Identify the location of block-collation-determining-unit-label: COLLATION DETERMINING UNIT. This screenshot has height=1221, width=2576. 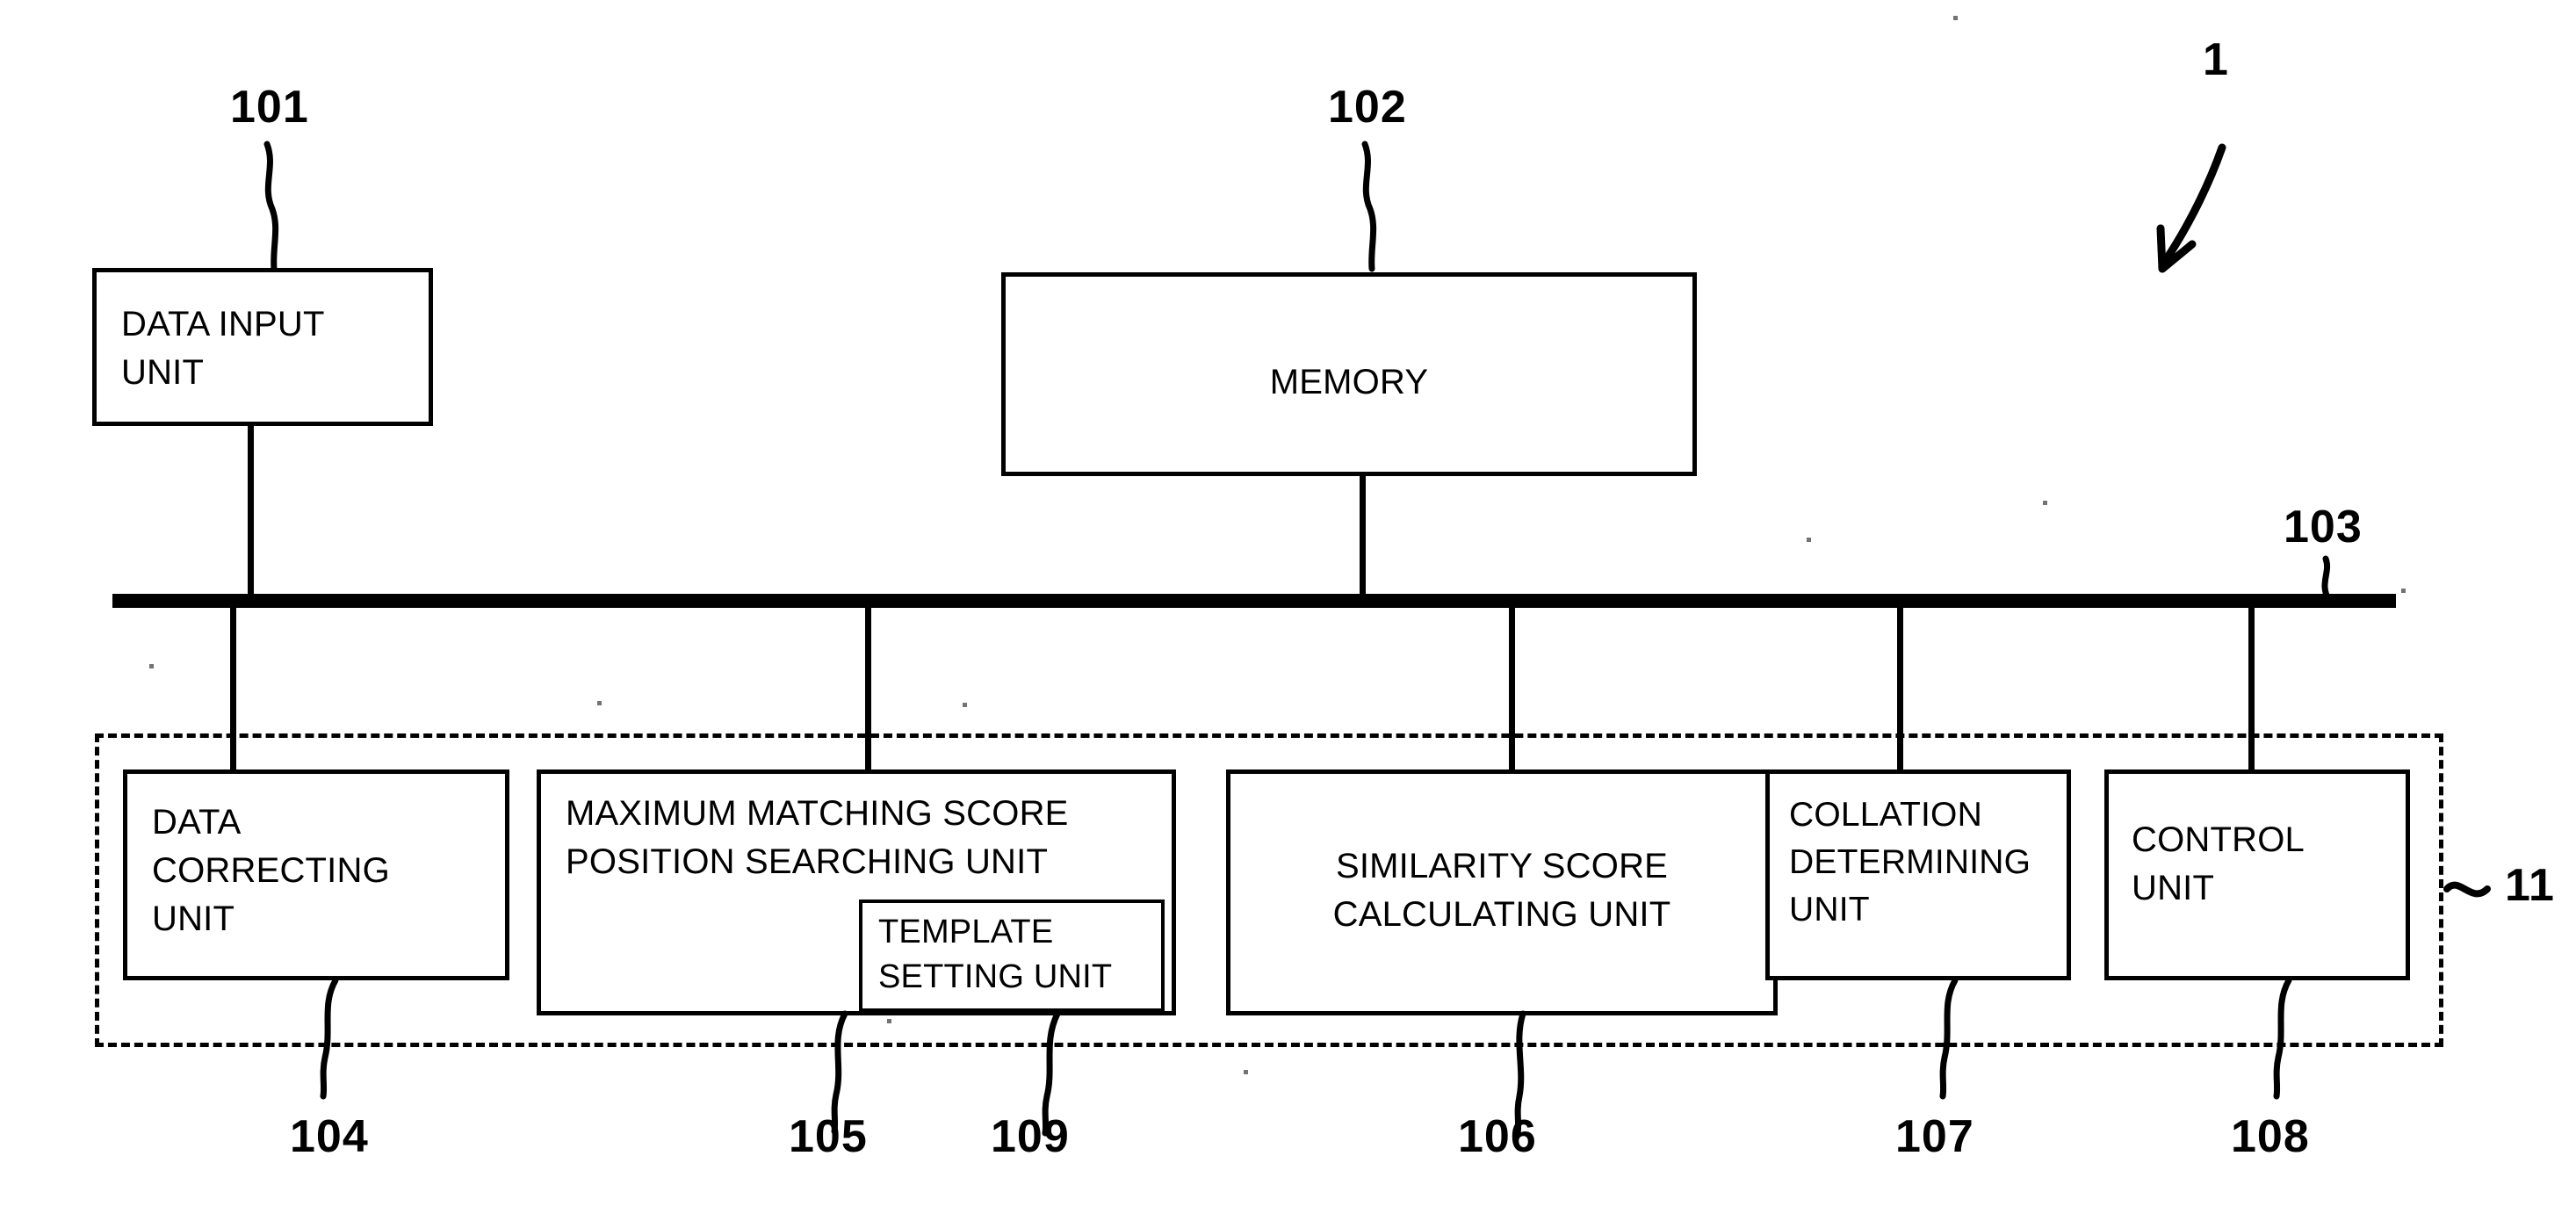
(1910, 862).